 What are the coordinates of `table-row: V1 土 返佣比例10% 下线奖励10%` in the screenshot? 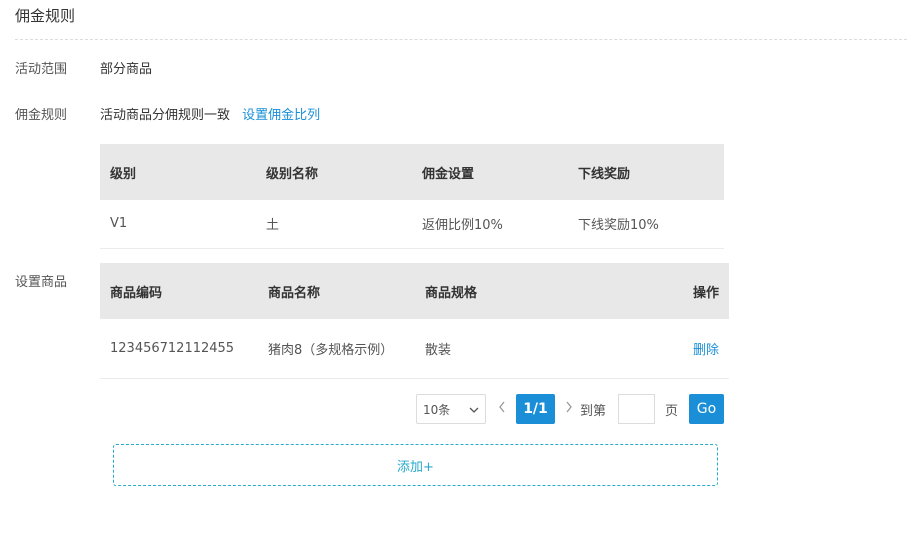 It's located at (412, 224).